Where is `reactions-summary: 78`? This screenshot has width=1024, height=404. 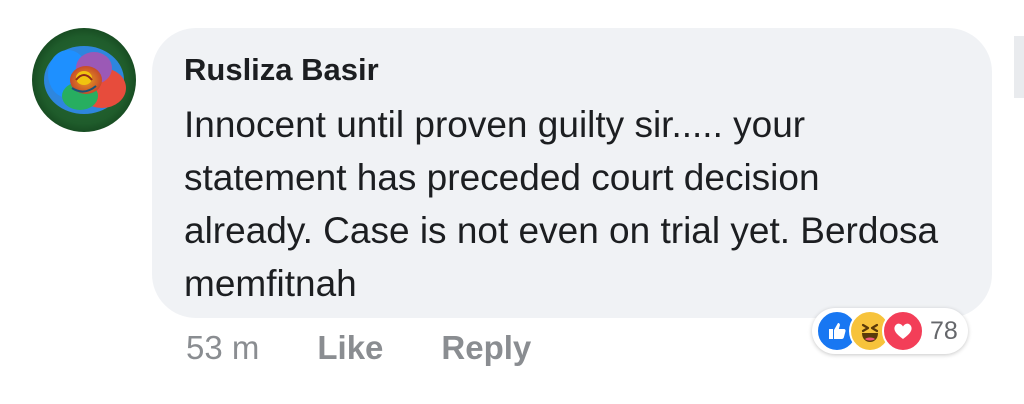
reactions-summary: 78 is located at coordinates (890, 331).